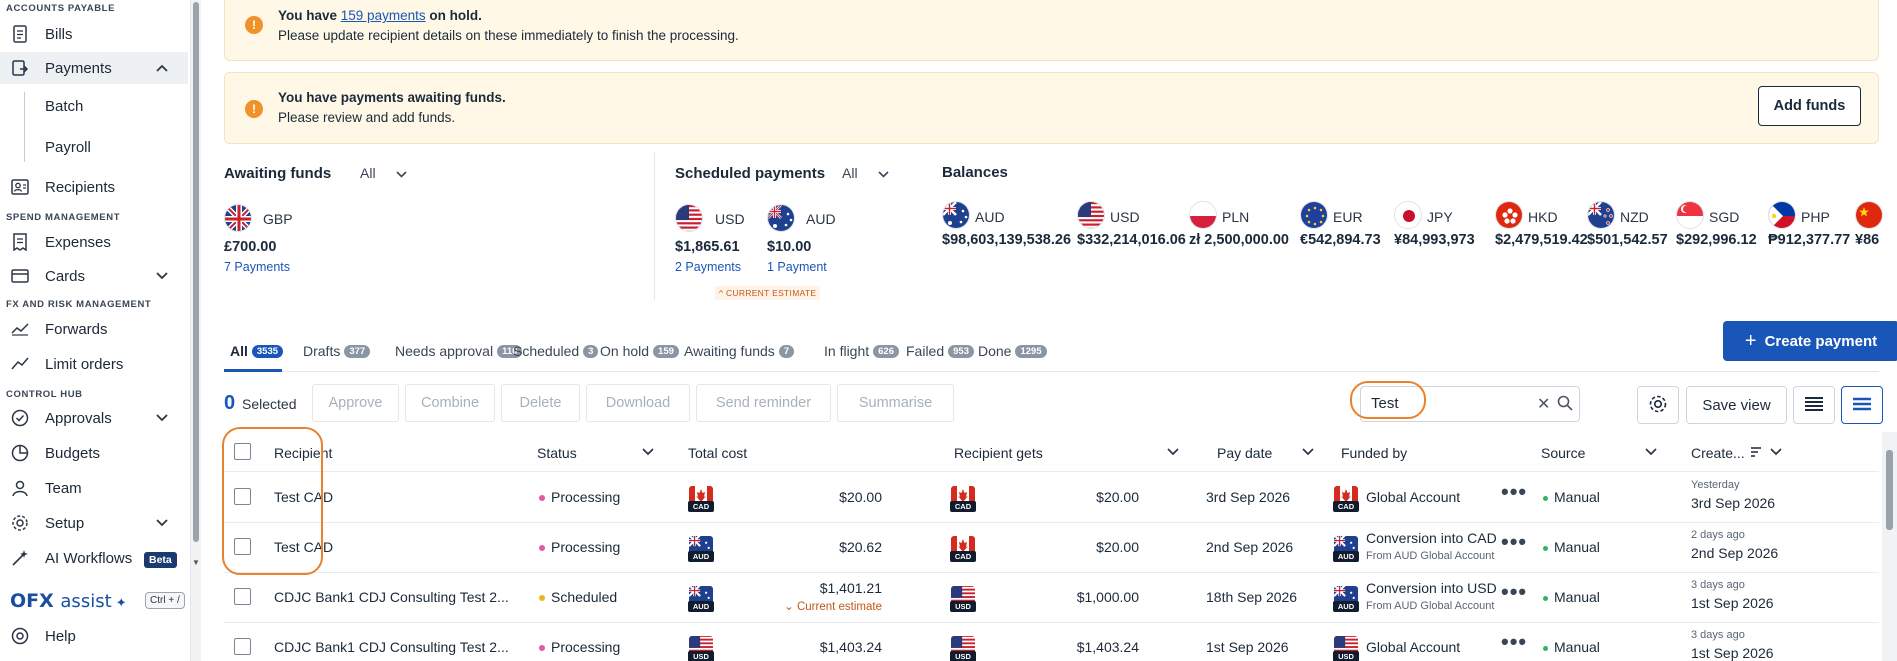 The height and width of the screenshot is (661, 1897). I want to click on create-payment-button: + Create payment, so click(1810, 341).